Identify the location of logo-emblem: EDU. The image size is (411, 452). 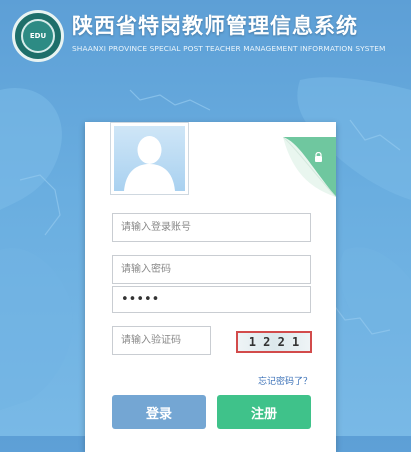
(38, 36).